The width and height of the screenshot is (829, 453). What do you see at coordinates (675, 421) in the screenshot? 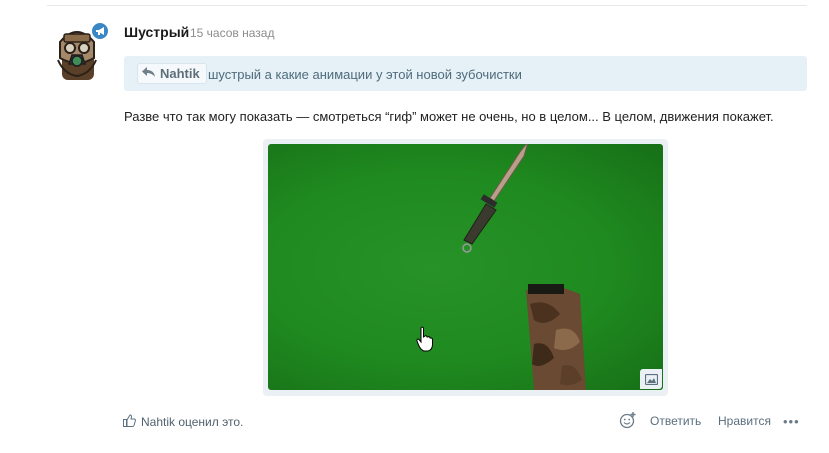
I see `reply-button: Ответить` at bounding box center [675, 421].